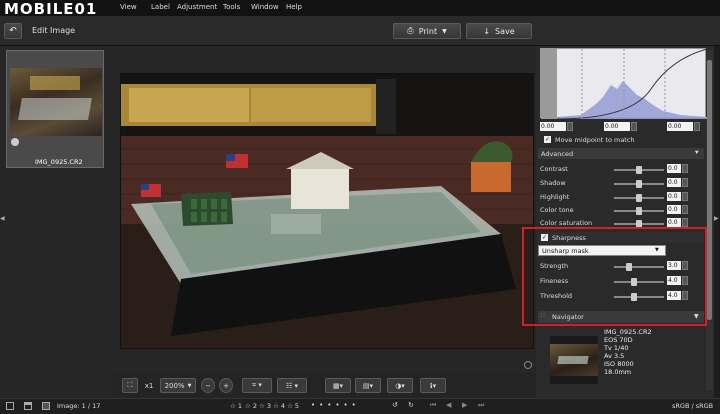  I want to click on grid-button: ☷ ▾, so click(292, 385).